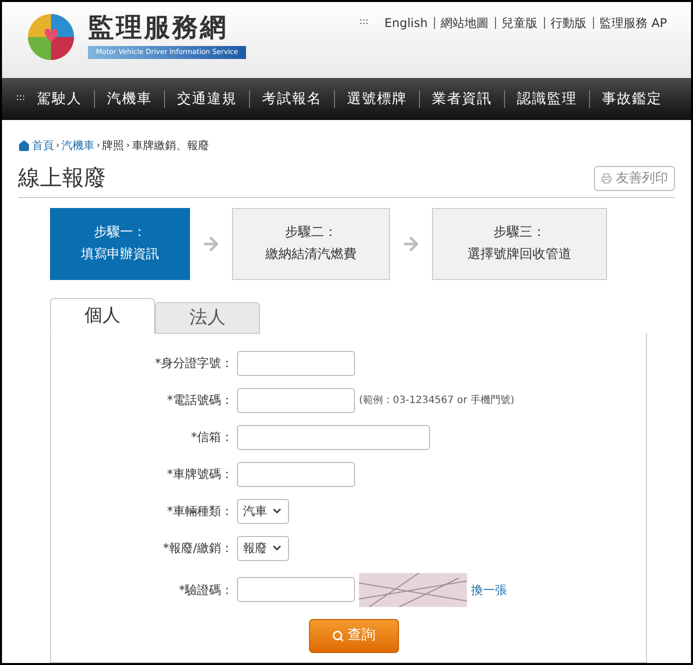 The height and width of the screenshot is (665, 693). I want to click on breadcrumb-link: 汽機車, so click(78, 146).